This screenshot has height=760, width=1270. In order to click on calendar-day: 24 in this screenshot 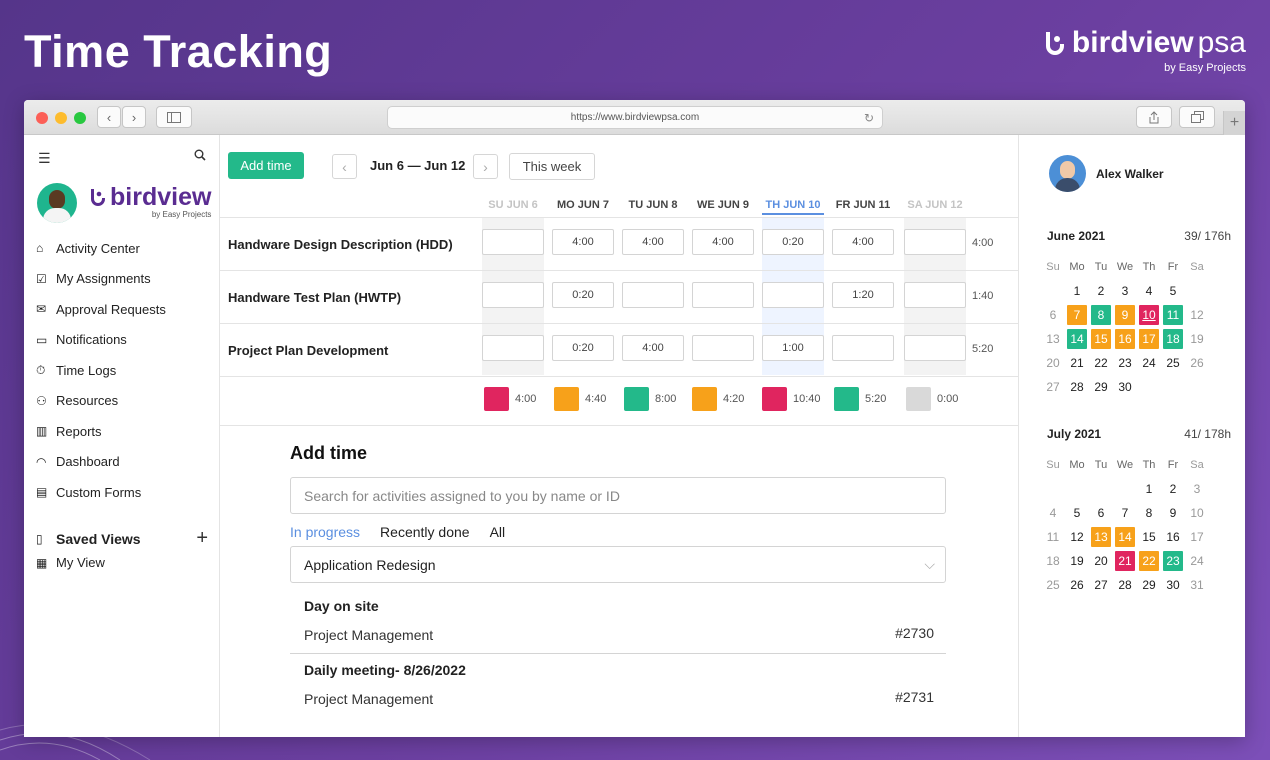, I will do `click(1149, 363)`.